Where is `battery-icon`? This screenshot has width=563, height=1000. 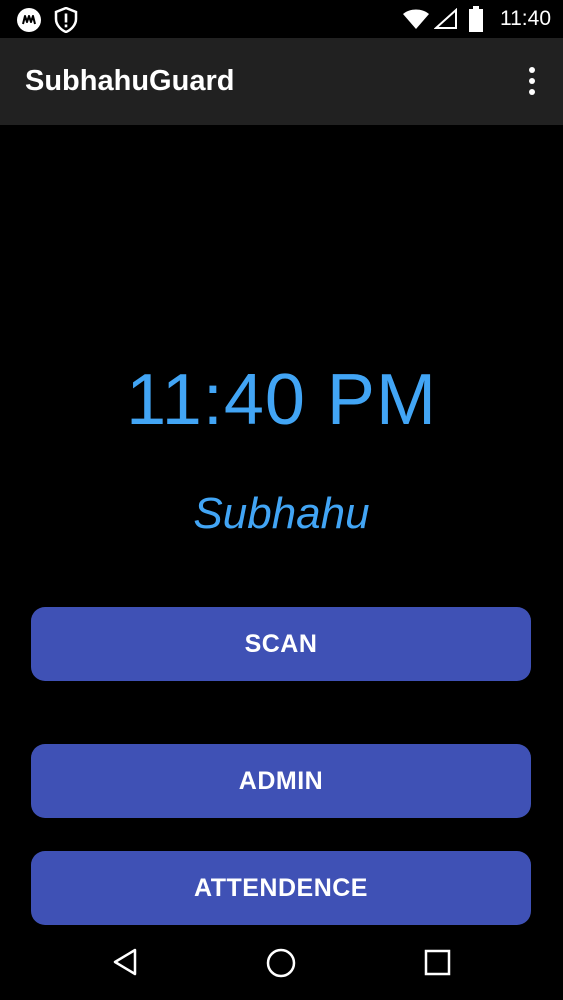 battery-icon is located at coordinates (476, 21).